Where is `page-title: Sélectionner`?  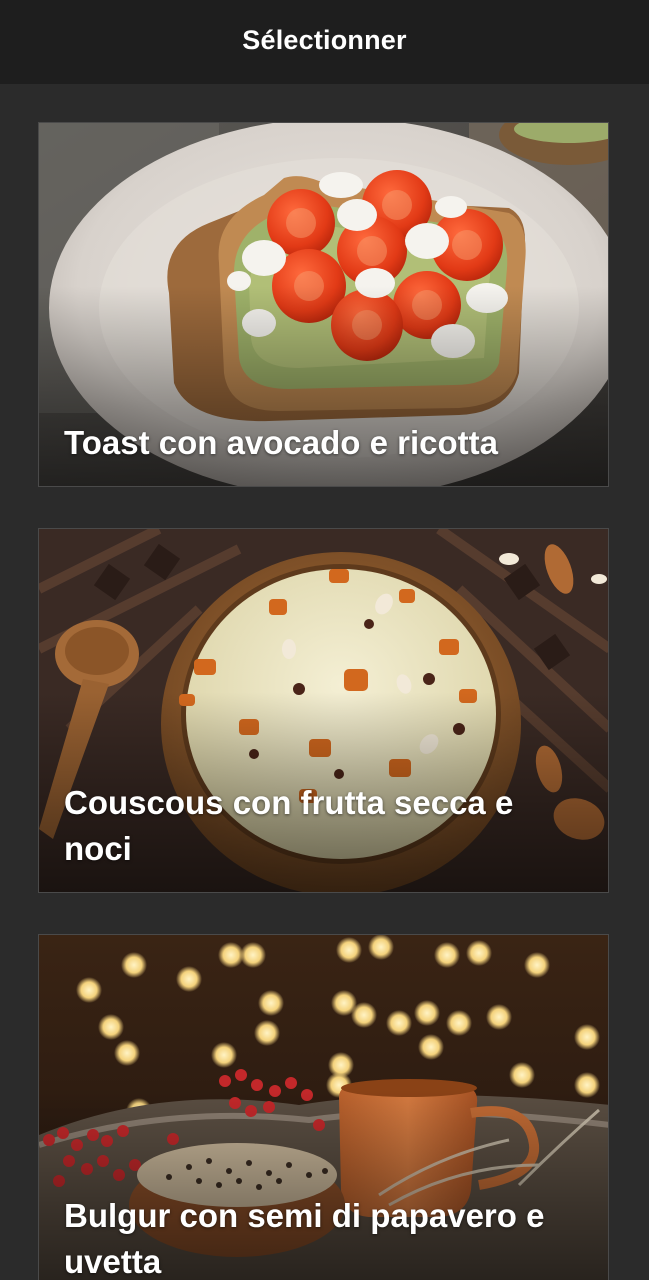
page-title: Sélectionner is located at coordinates (324, 39).